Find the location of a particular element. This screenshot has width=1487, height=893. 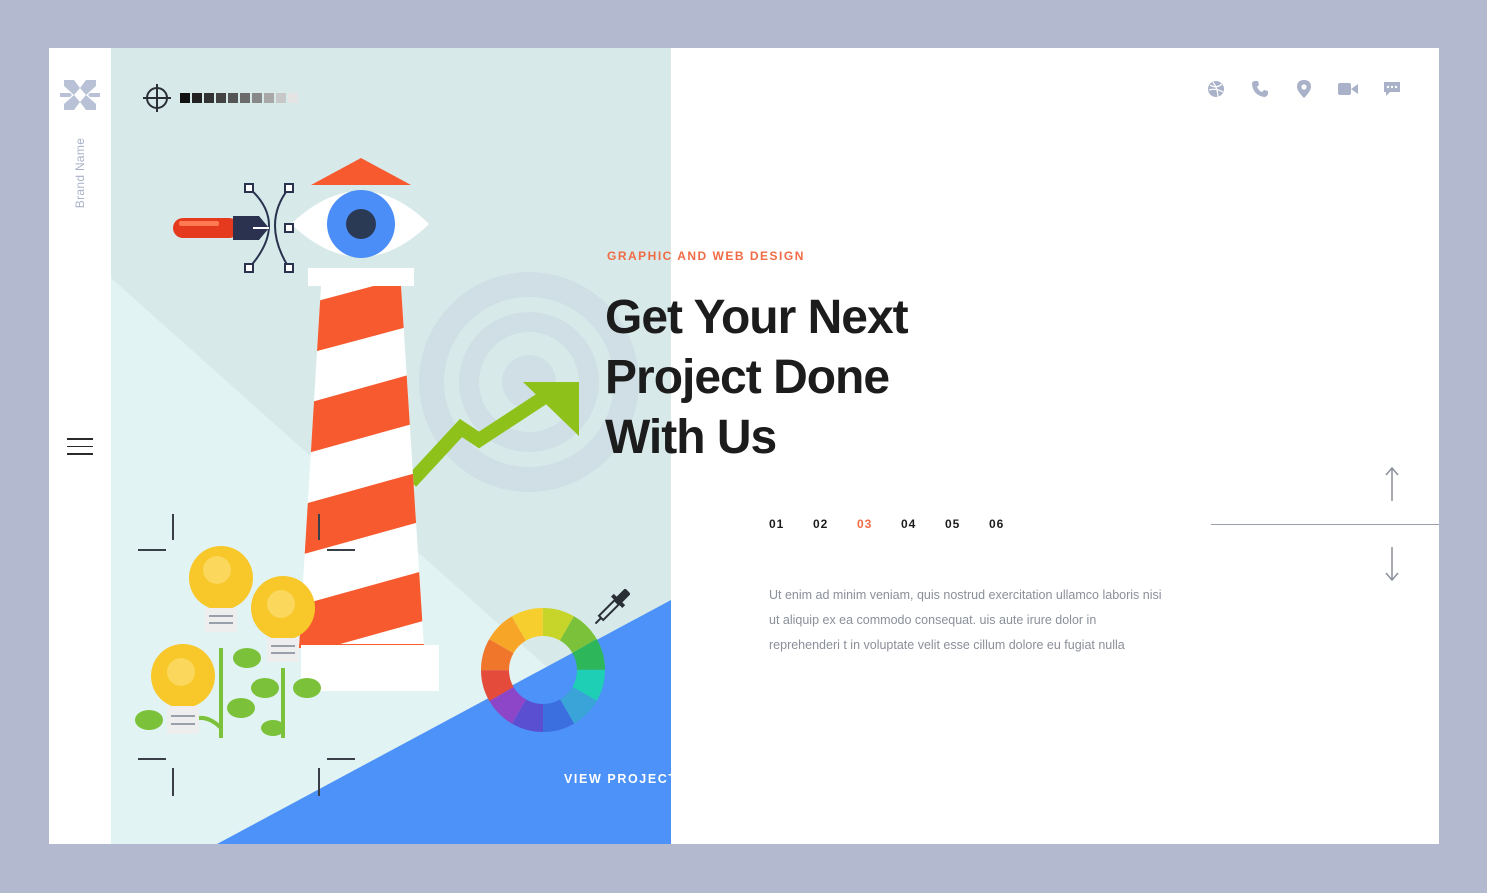

video-camera-icon is located at coordinates (1348, 89).